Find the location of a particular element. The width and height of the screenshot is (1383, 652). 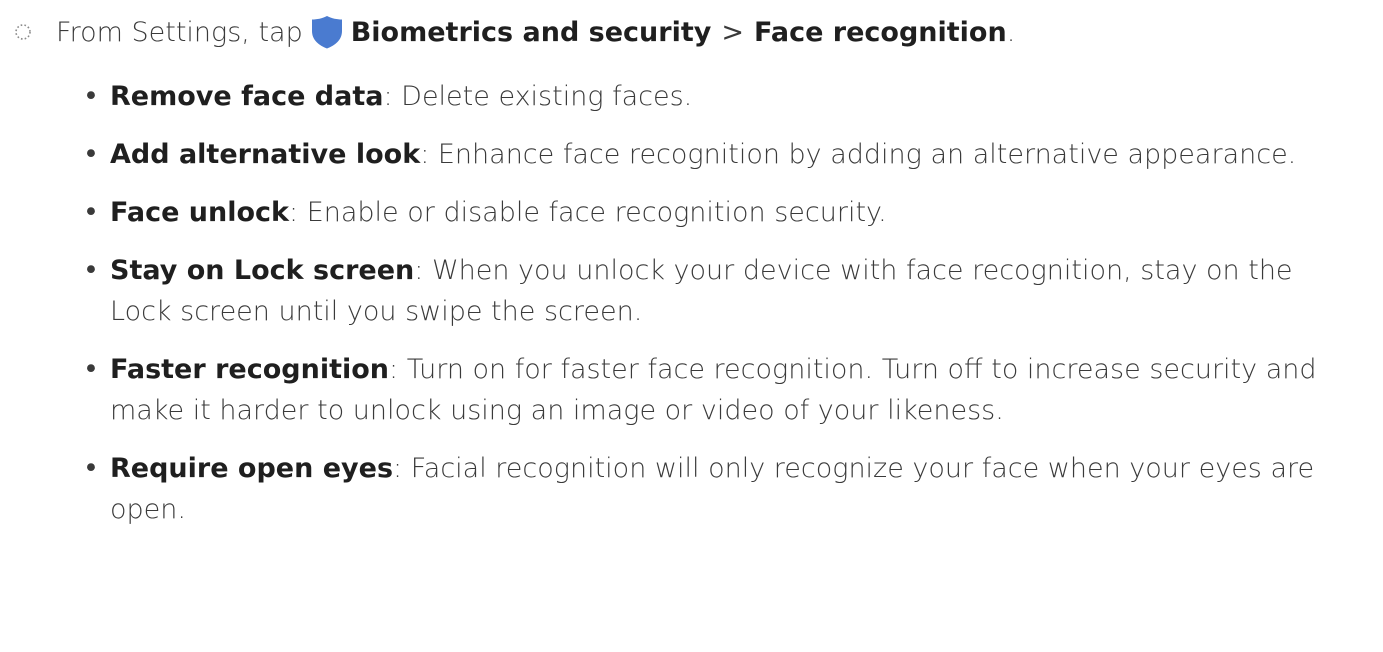

menu-face-recognition: Face recognition is located at coordinates (880, 32).